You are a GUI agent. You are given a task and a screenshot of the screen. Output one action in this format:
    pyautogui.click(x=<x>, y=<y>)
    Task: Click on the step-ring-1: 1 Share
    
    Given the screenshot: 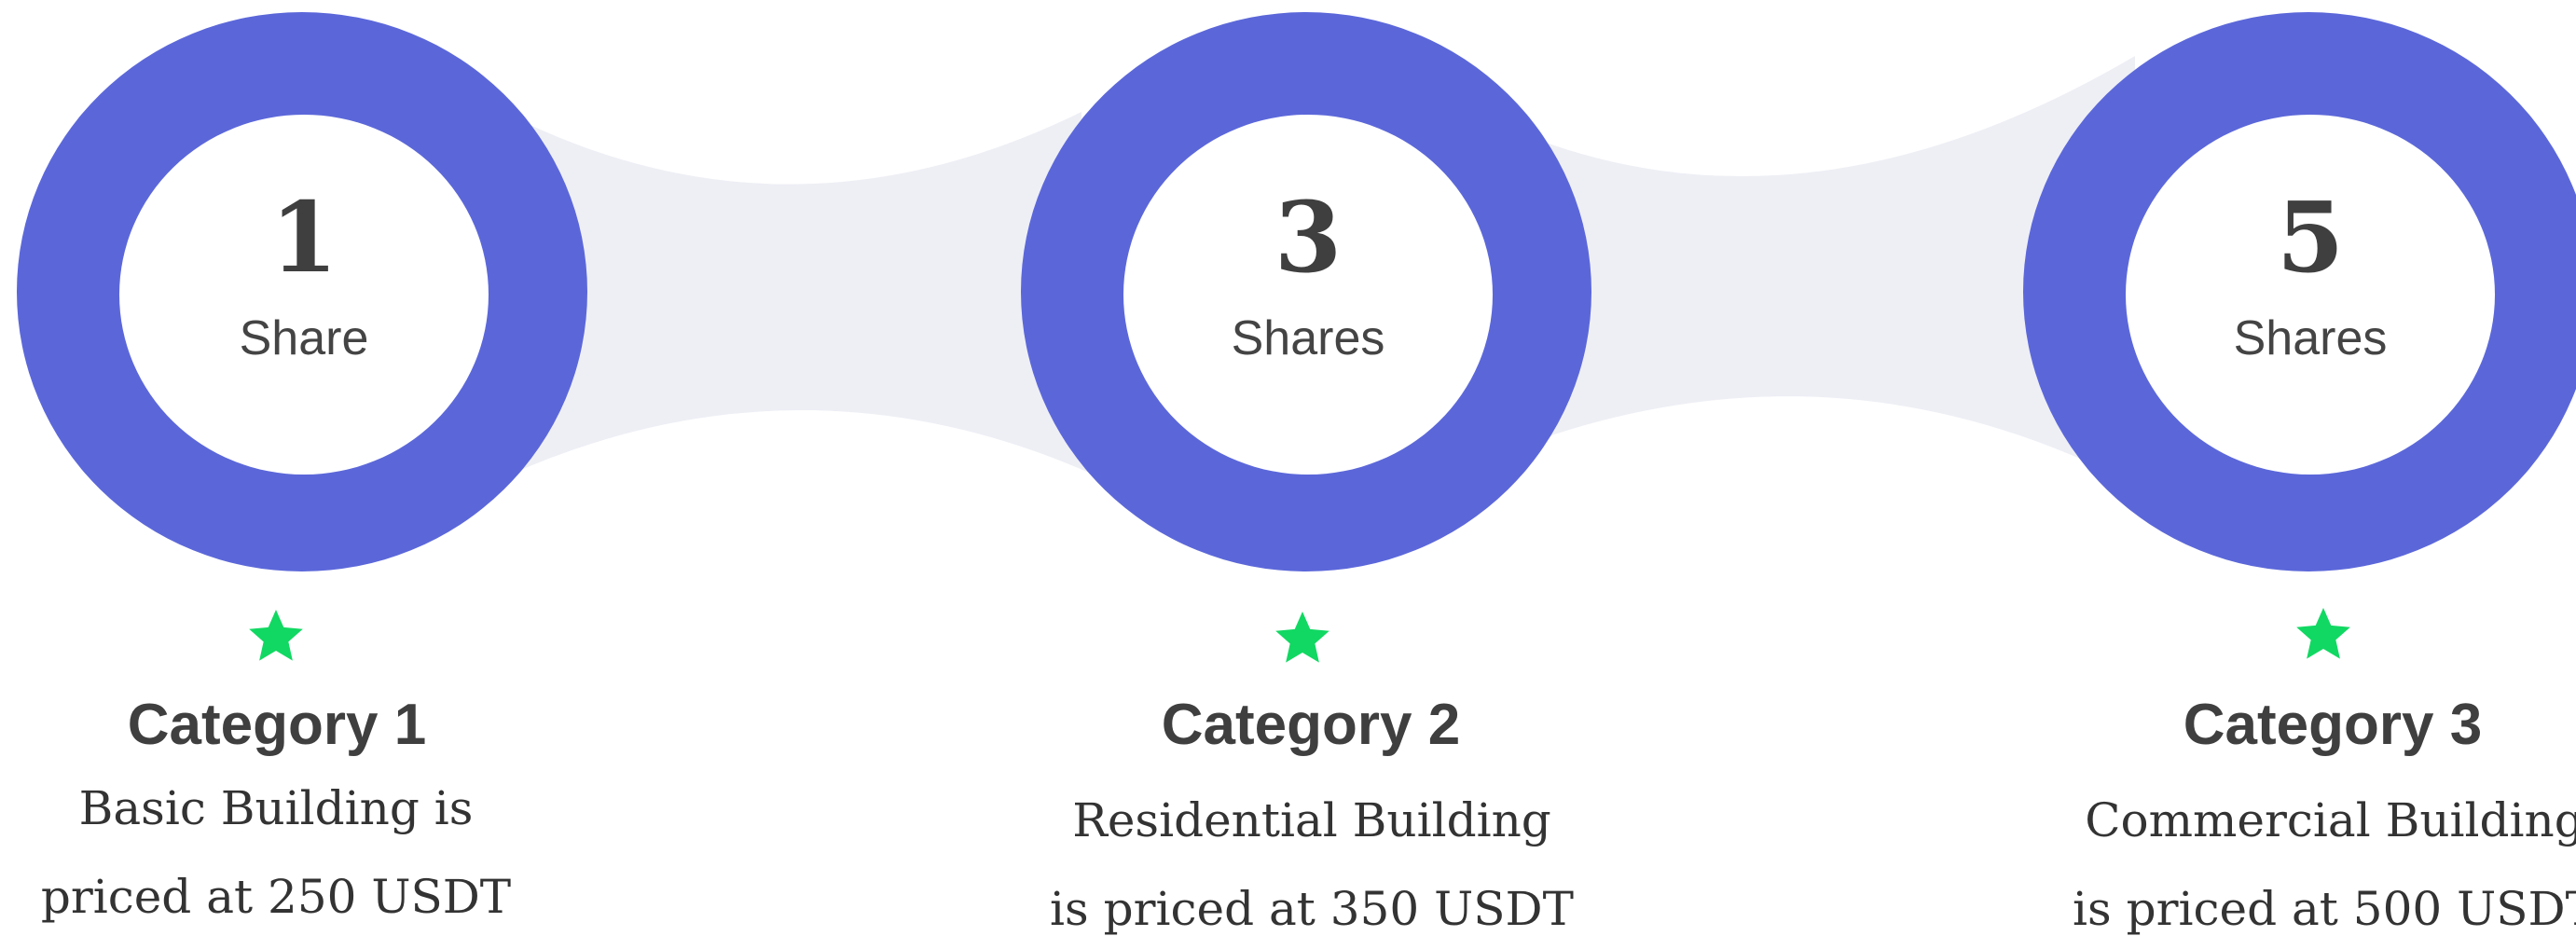 What is the action you would take?
    pyautogui.click(x=302, y=291)
    